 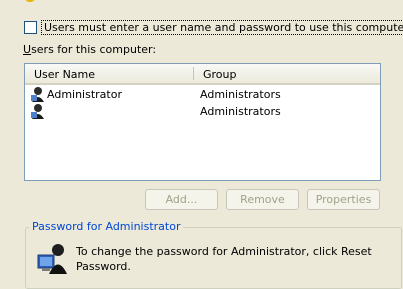 What do you see at coordinates (84, 94) in the screenshot?
I see `user-name: Administrator` at bounding box center [84, 94].